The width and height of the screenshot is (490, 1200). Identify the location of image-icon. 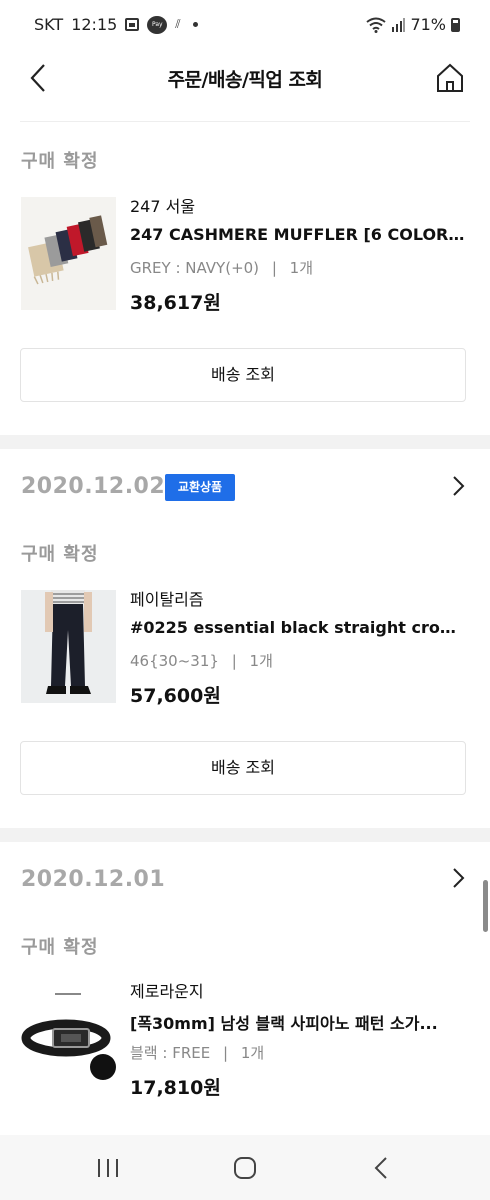
(132, 24).